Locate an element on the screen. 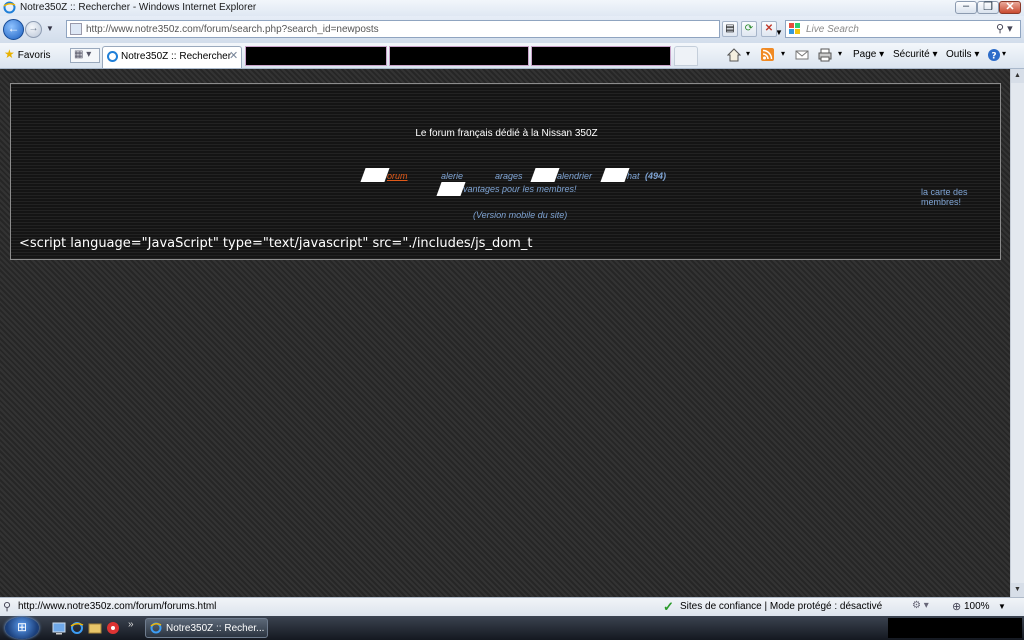 The width and height of the screenshot is (1024, 640). chat-count: (494) is located at coordinates (656, 176).